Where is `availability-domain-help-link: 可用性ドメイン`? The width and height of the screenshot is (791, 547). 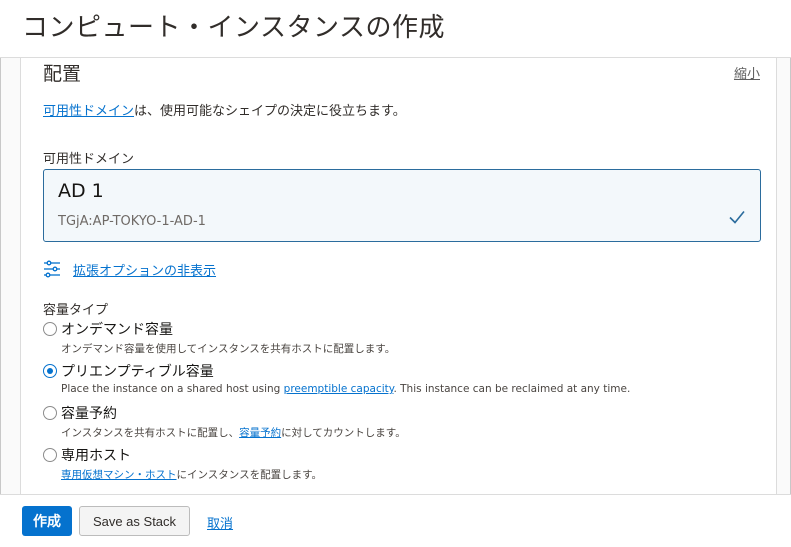 availability-domain-help-link: 可用性ドメイン is located at coordinates (88, 111).